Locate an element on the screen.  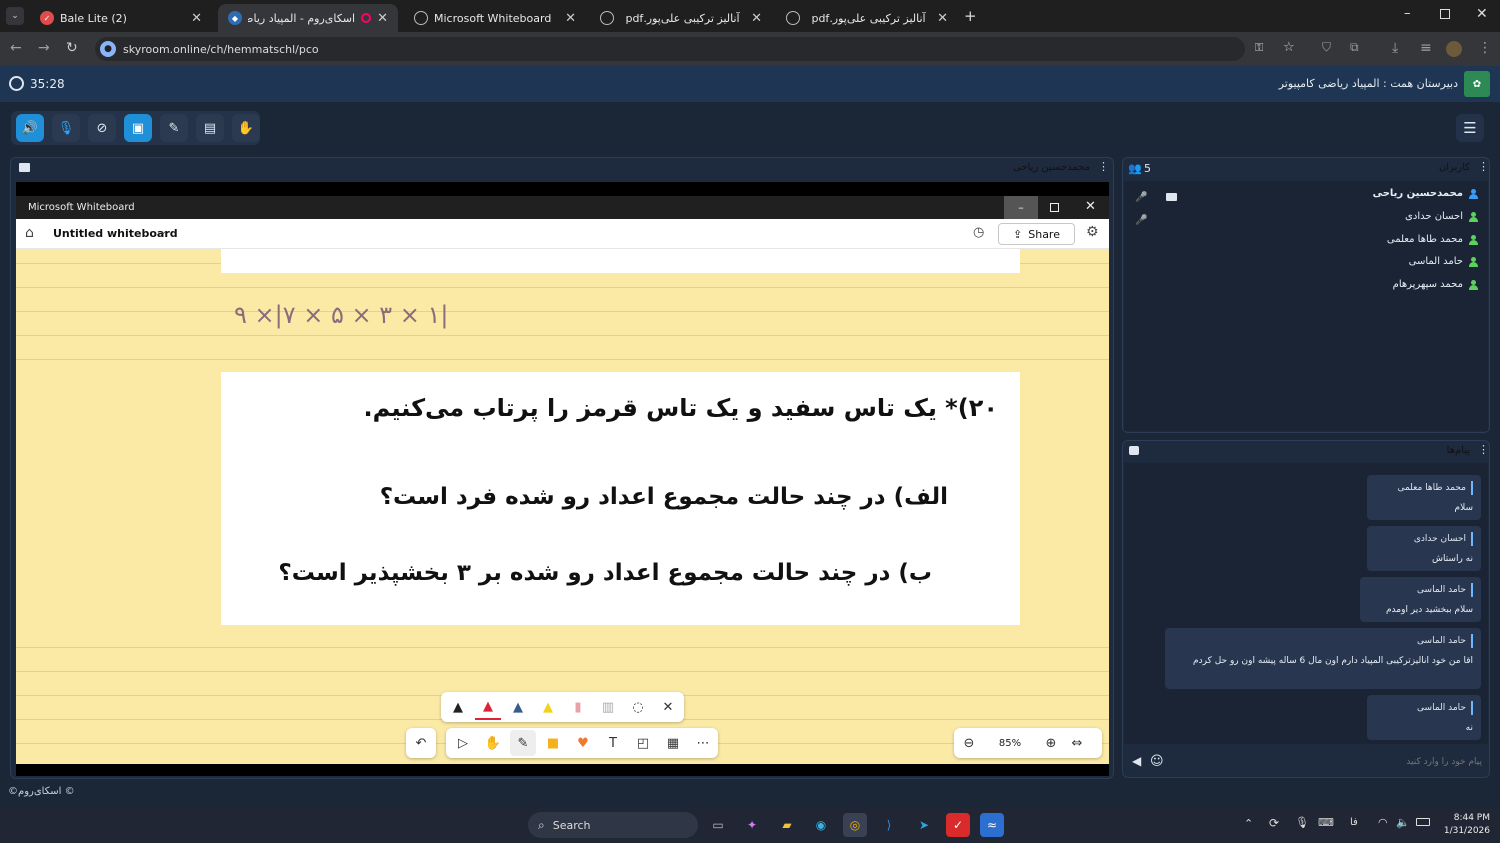
user-row: حامد الماسی is located at coordinates (1443, 261).